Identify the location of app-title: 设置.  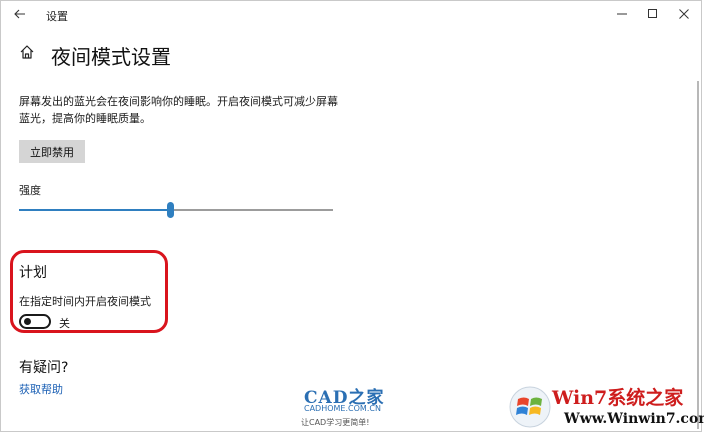
(57, 16).